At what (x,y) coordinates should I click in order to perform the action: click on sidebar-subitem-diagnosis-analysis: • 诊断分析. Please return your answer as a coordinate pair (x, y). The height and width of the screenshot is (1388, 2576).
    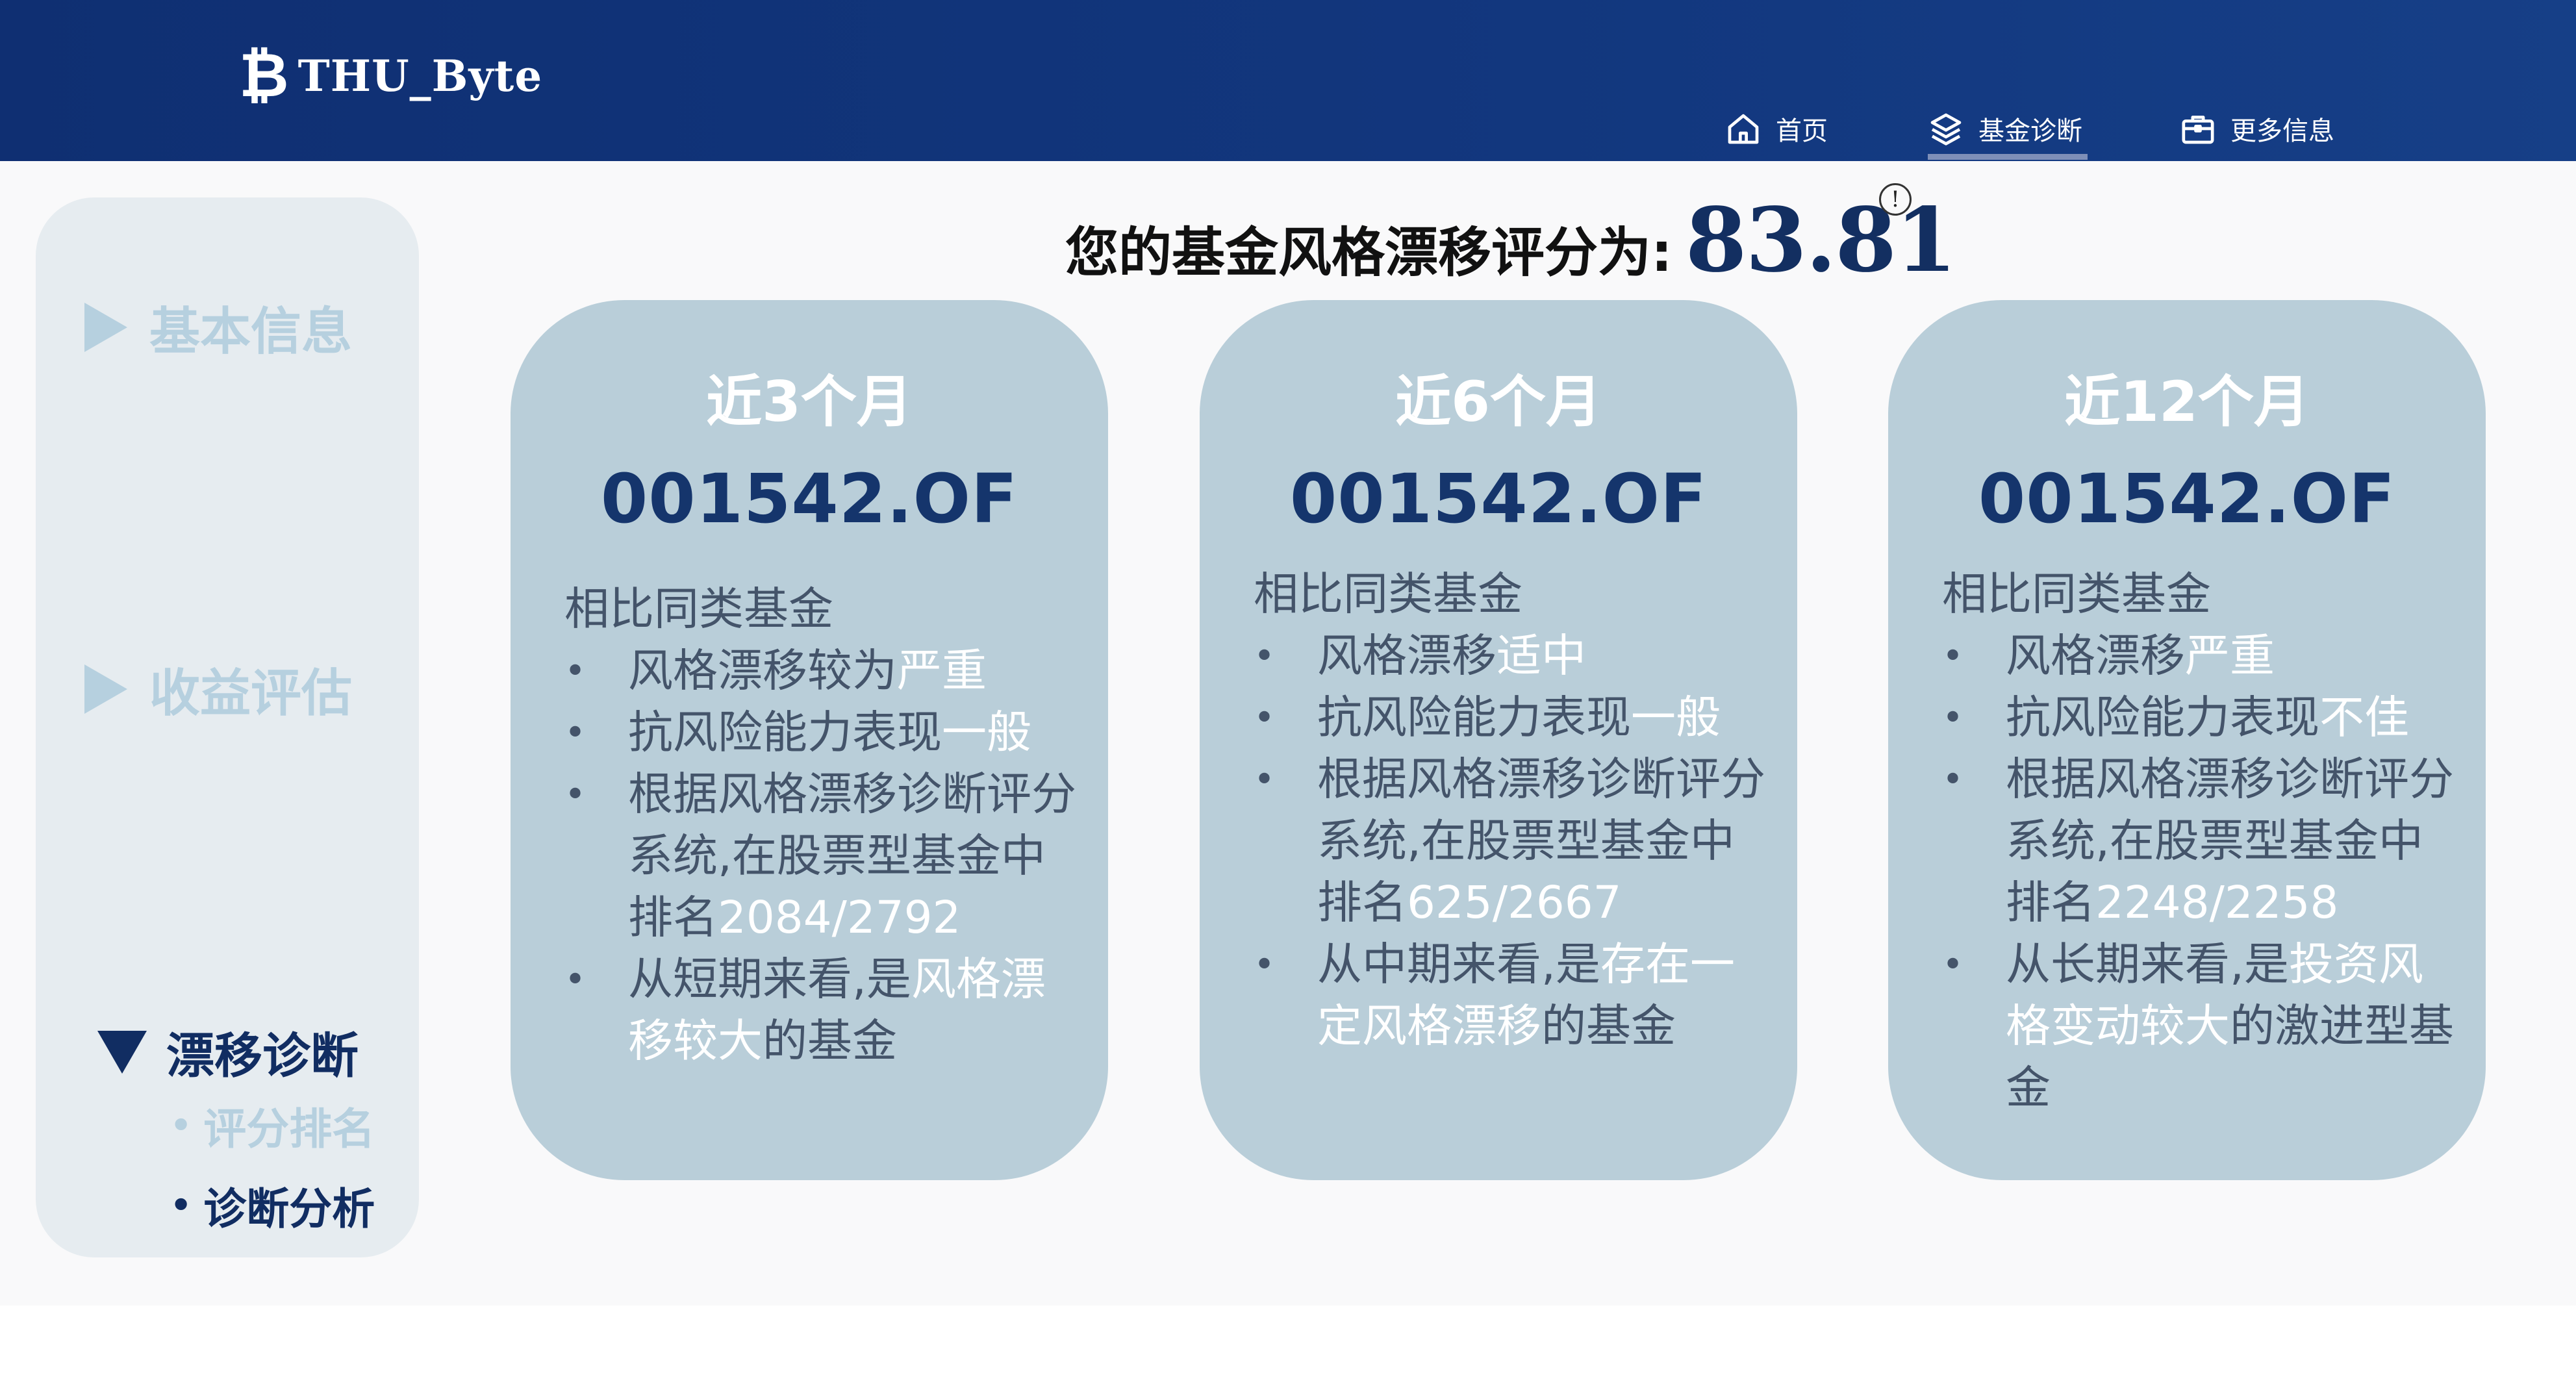
    Looking at the image, I should click on (272, 1206).